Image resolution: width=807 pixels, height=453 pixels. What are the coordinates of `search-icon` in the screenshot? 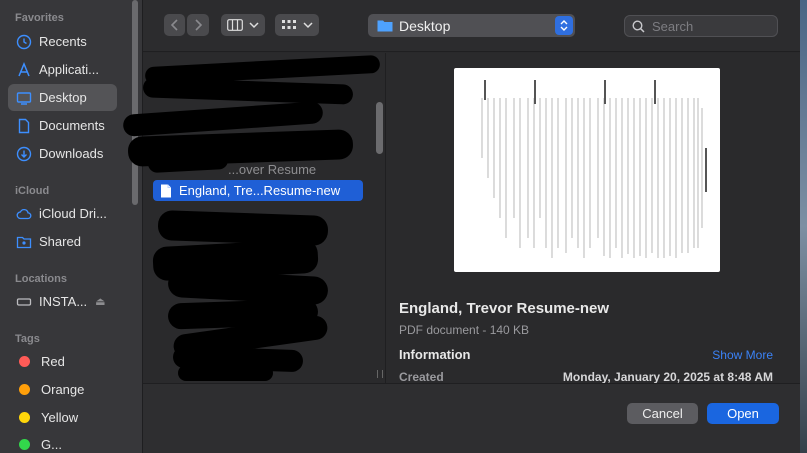 It's located at (638, 26).